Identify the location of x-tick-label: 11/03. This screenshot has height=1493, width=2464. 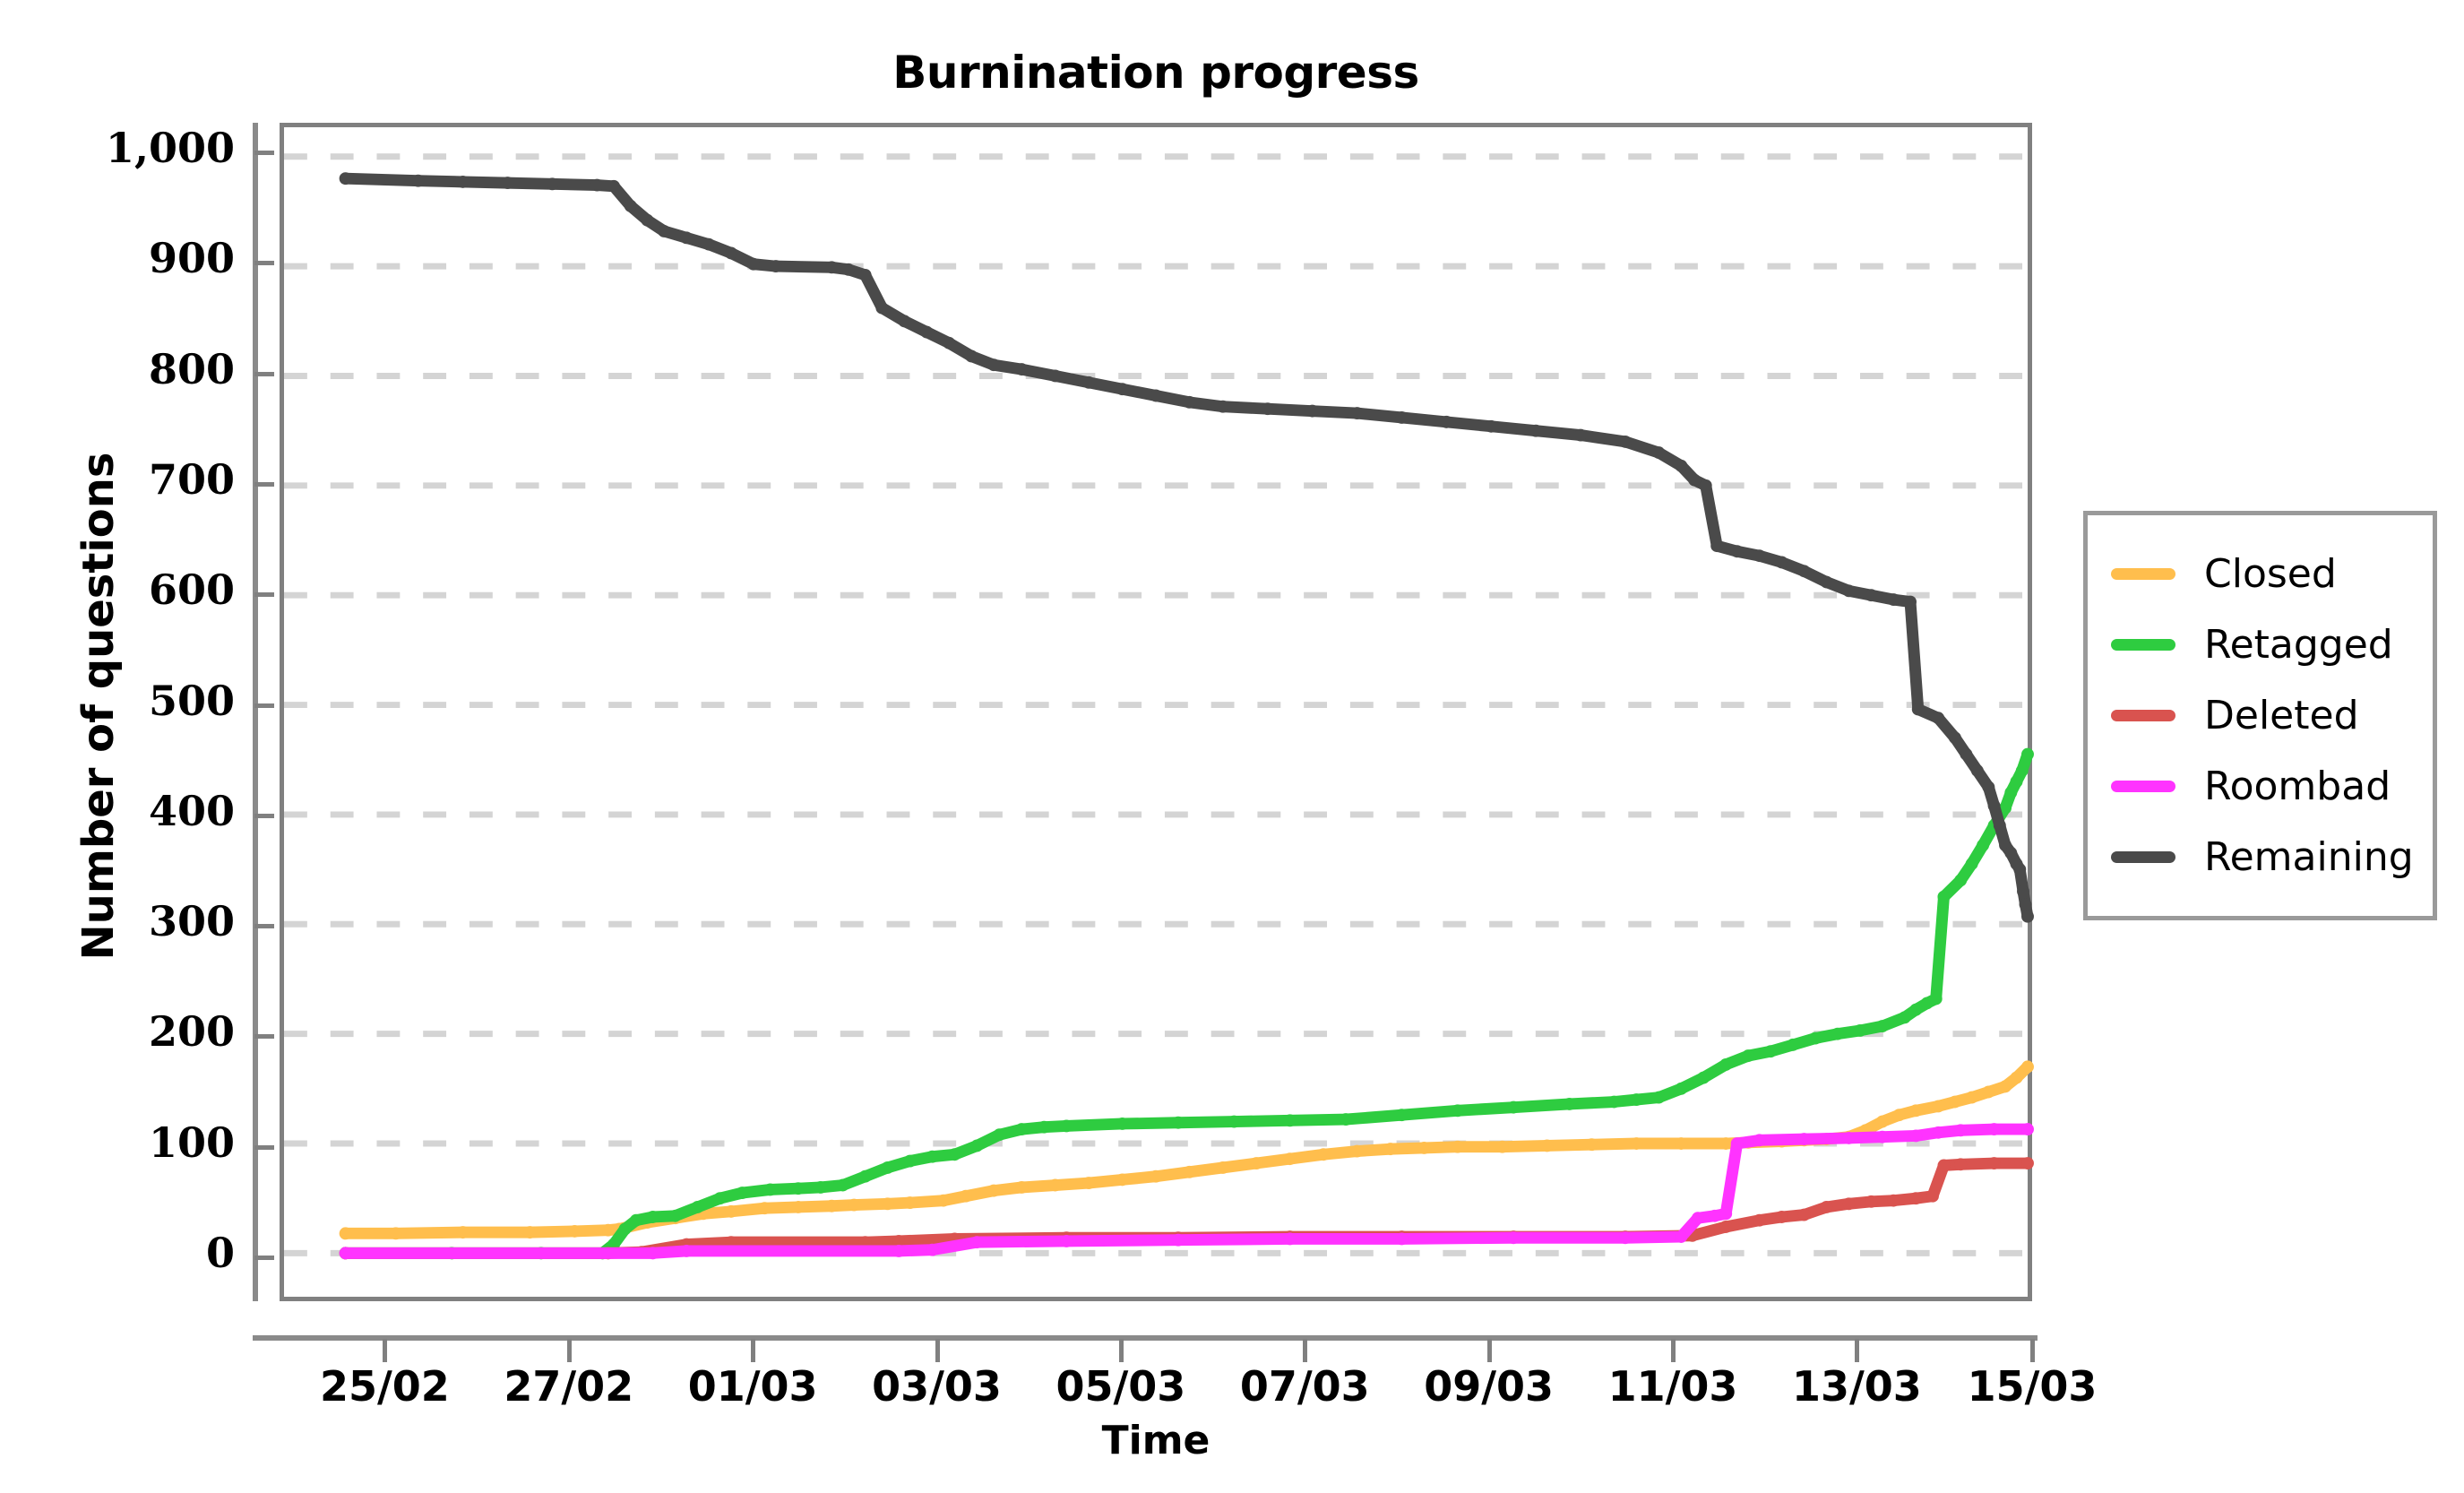
(1673, 1386).